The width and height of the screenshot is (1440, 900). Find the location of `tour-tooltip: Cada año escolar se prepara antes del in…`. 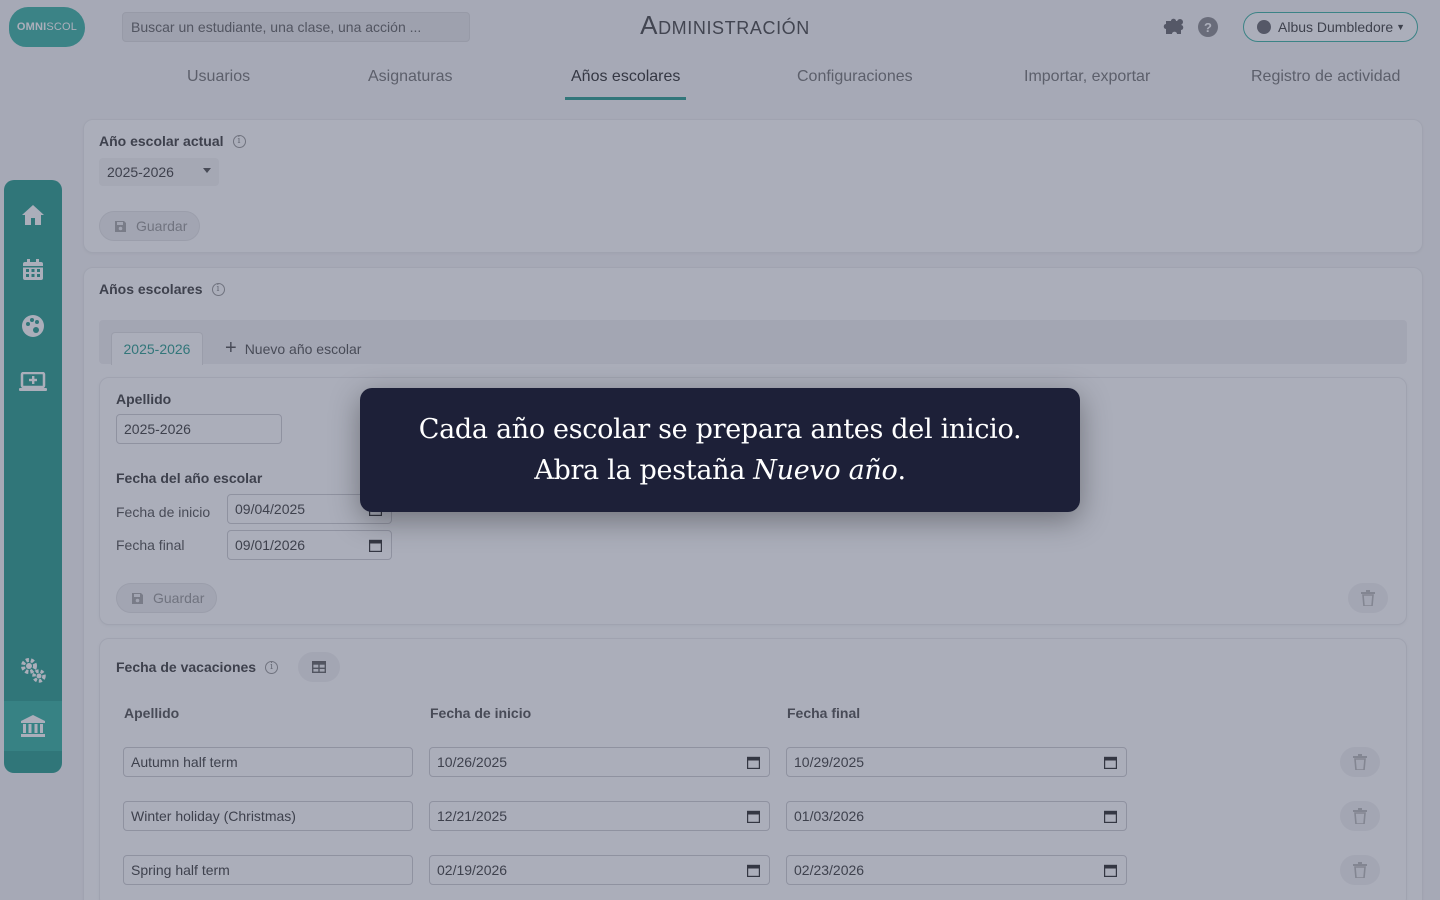

tour-tooltip: Cada año escolar se prepara antes del in… is located at coordinates (720, 450).